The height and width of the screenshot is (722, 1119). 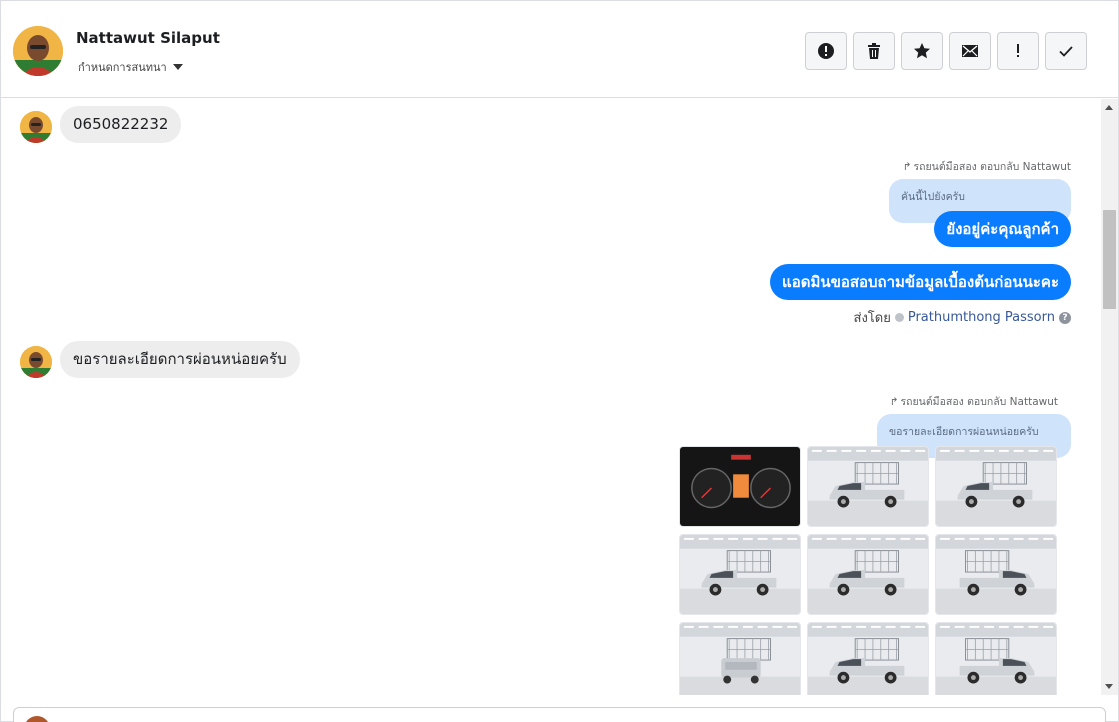 I want to click on mark-unread-button, so click(x=970, y=51).